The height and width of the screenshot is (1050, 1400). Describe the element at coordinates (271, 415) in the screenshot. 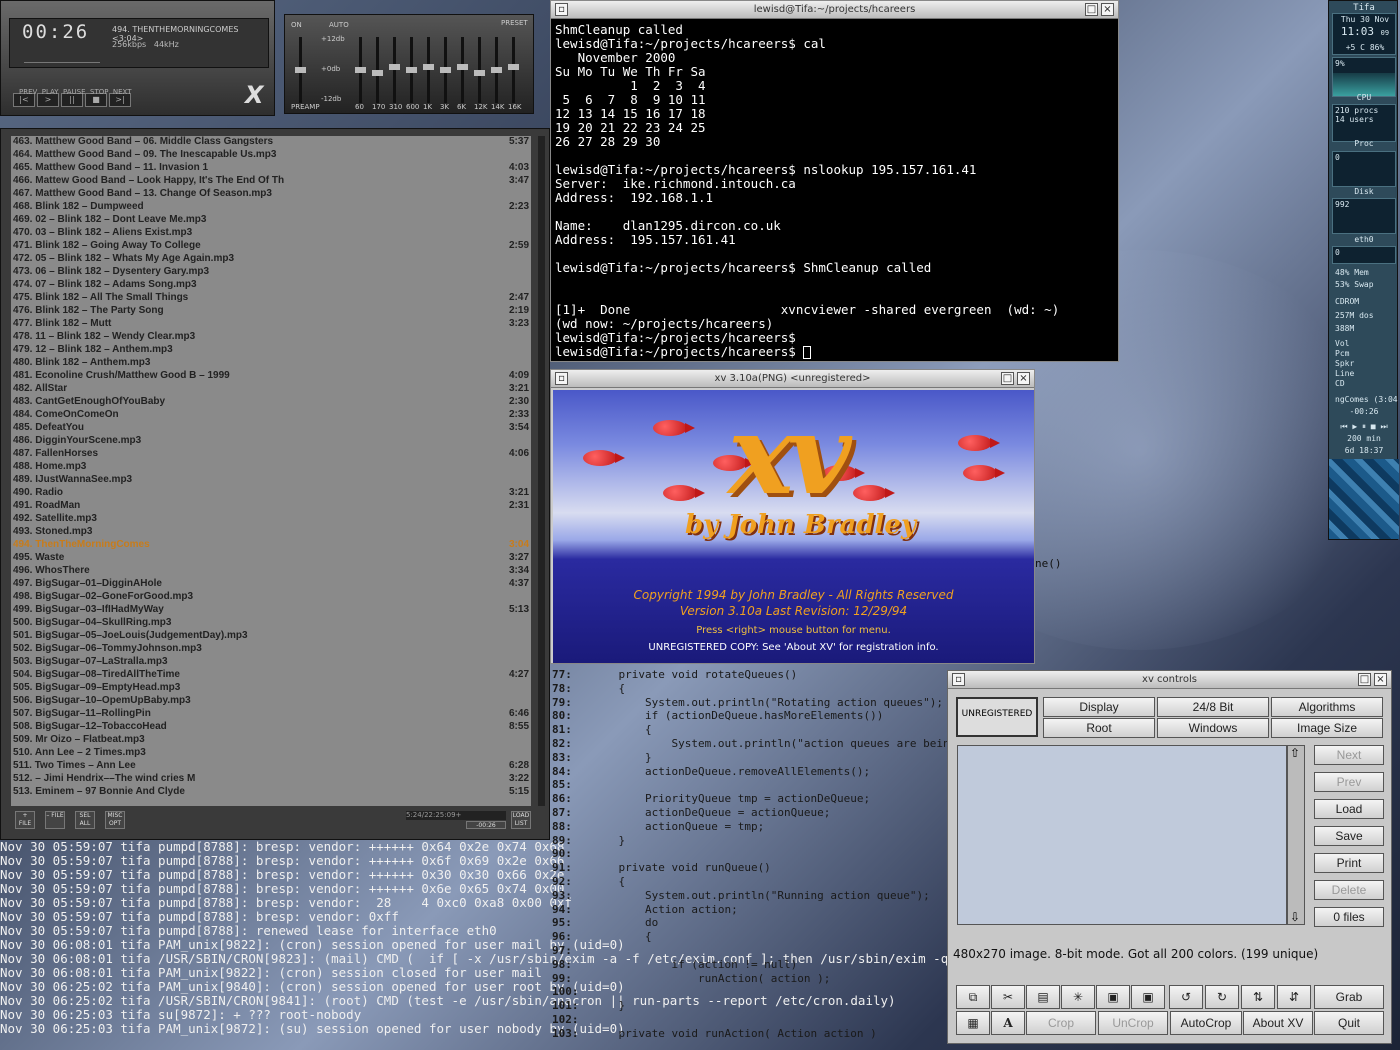

I see `playlist-item: 484. ComeOnComeOn 2:33` at that location.